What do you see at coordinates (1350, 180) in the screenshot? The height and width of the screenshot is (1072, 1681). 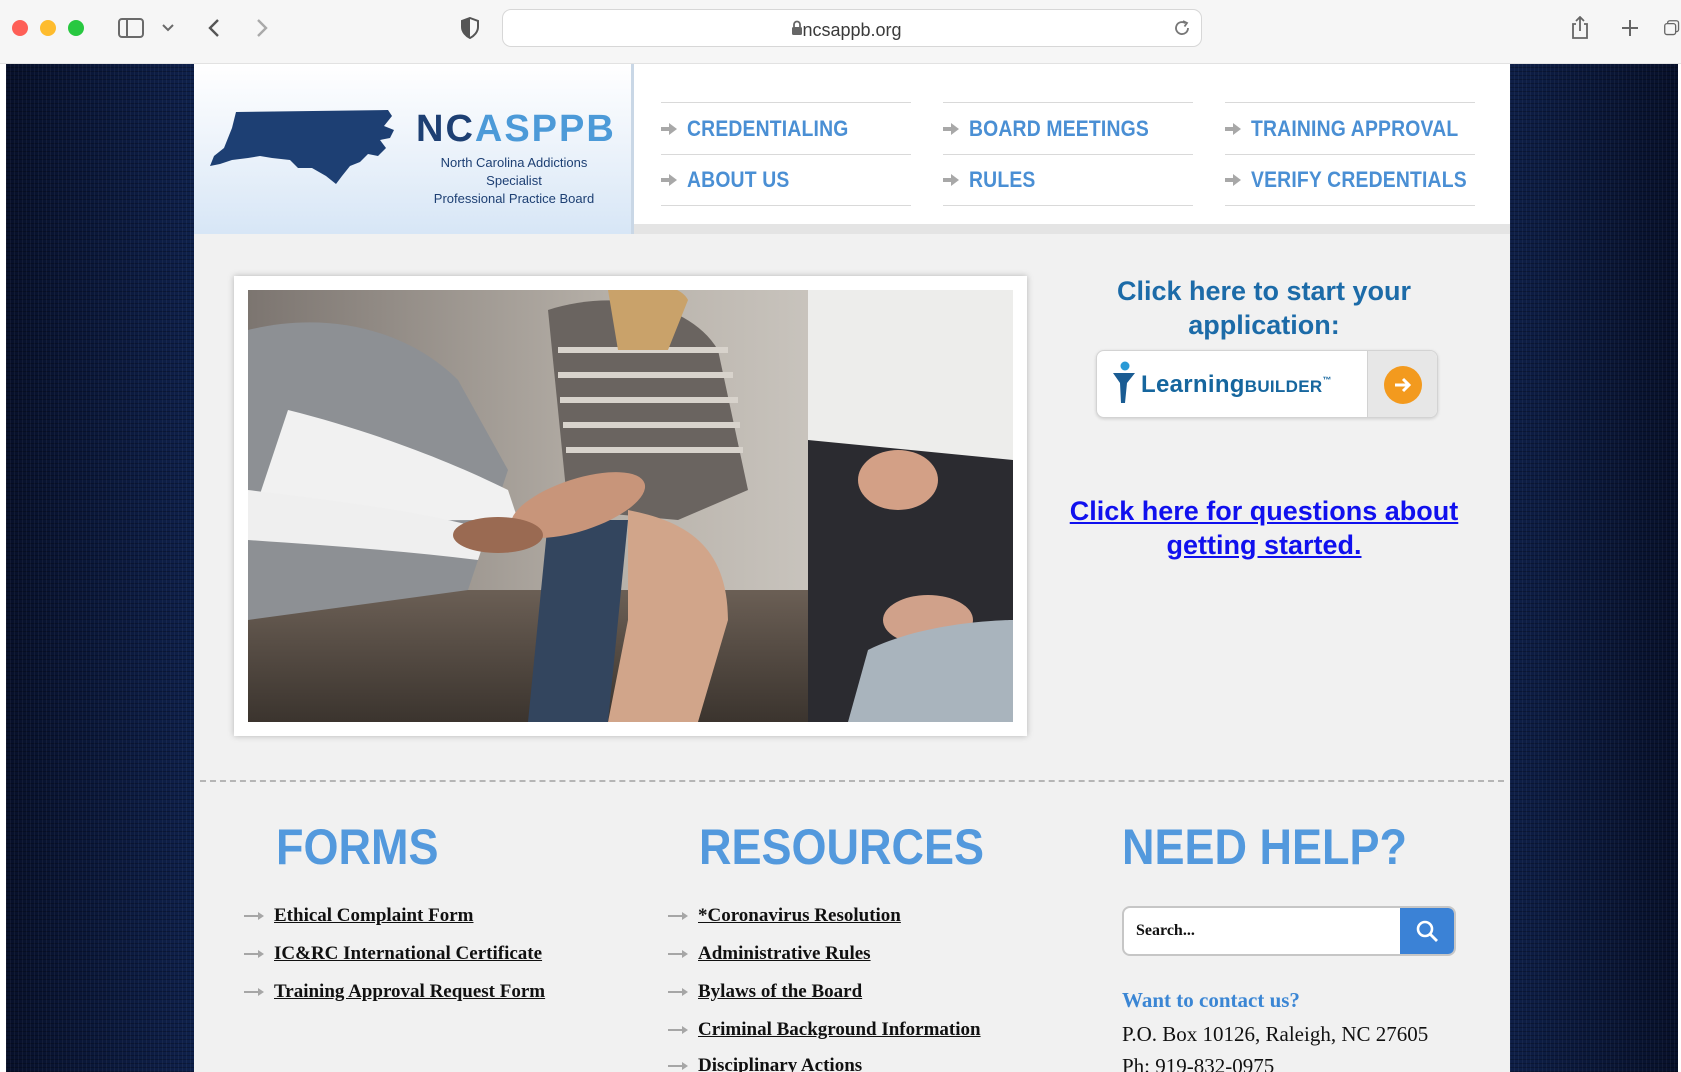 I see `nav-verify-credentials: VERIFY CREDENTIALS` at bounding box center [1350, 180].